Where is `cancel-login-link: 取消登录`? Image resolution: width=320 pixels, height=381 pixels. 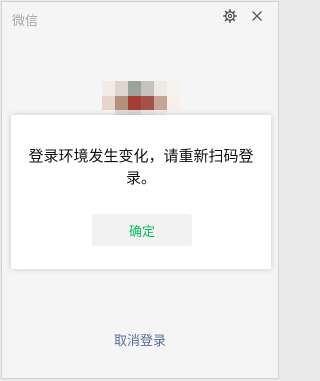 cancel-login-link: 取消登录 is located at coordinates (140, 339).